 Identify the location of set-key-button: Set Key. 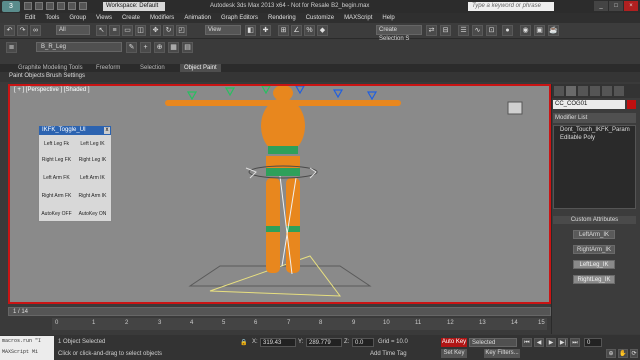
(454, 353).